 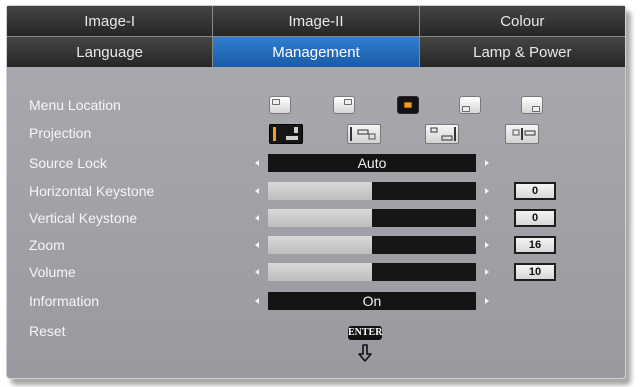 What do you see at coordinates (52, 272) in the screenshot?
I see `volume-label: Volume` at bounding box center [52, 272].